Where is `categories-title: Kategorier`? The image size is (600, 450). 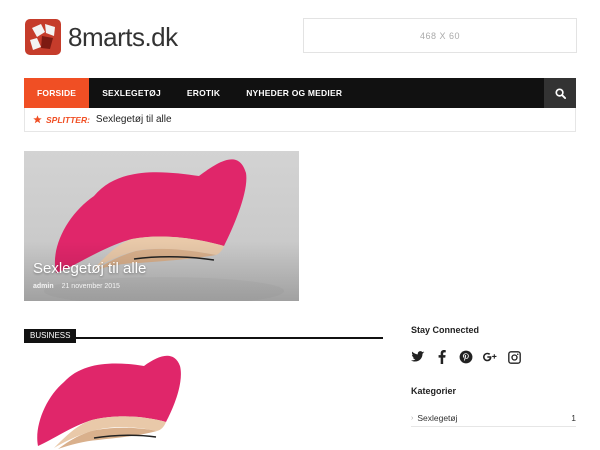 categories-title: Kategorier is located at coordinates (434, 391).